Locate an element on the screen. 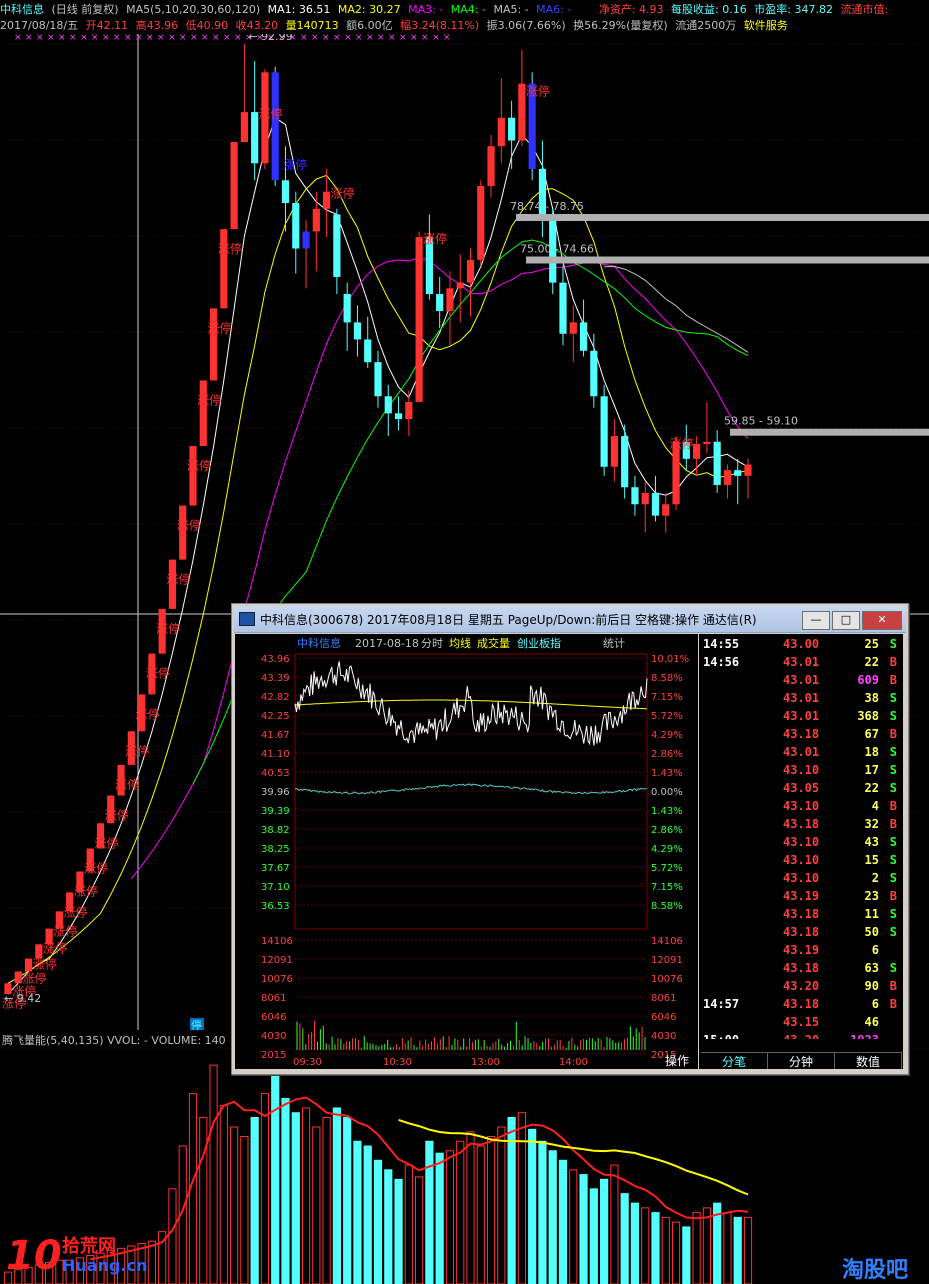 The width and height of the screenshot is (929, 1284). ma-params: MA5(5,10,20,30,60,120) is located at coordinates (193, 9).